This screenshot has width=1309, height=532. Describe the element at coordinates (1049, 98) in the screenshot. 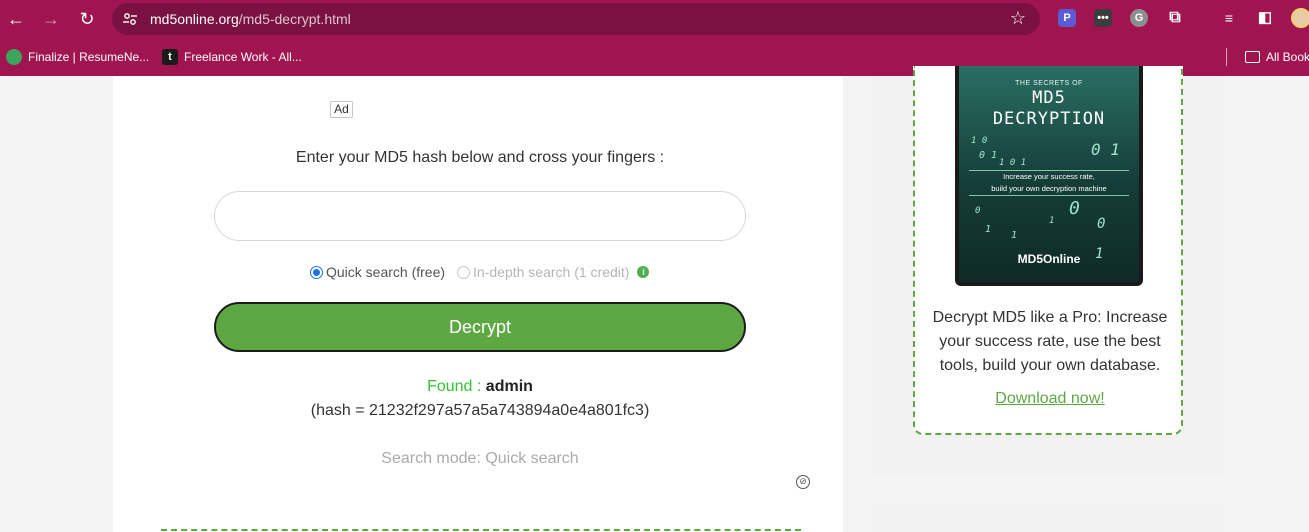

I see `book-title-line1: MD5` at that location.